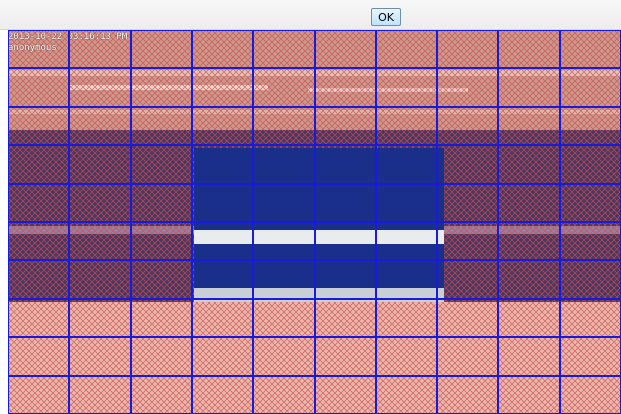 The image size is (621, 414). I want to click on ok-button: OK, so click(386, 17).